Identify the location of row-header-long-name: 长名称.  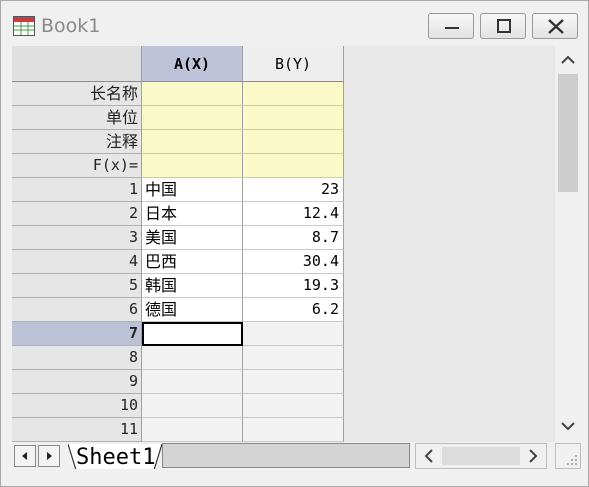
(77, 94).